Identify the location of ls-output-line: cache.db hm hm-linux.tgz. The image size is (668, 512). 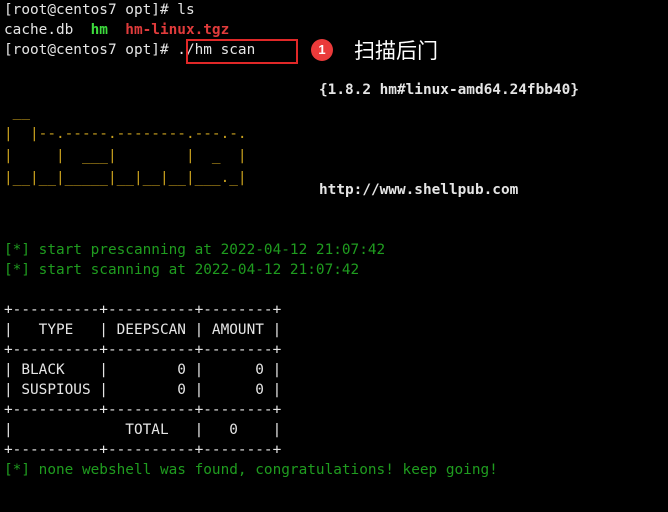
(116, 30).